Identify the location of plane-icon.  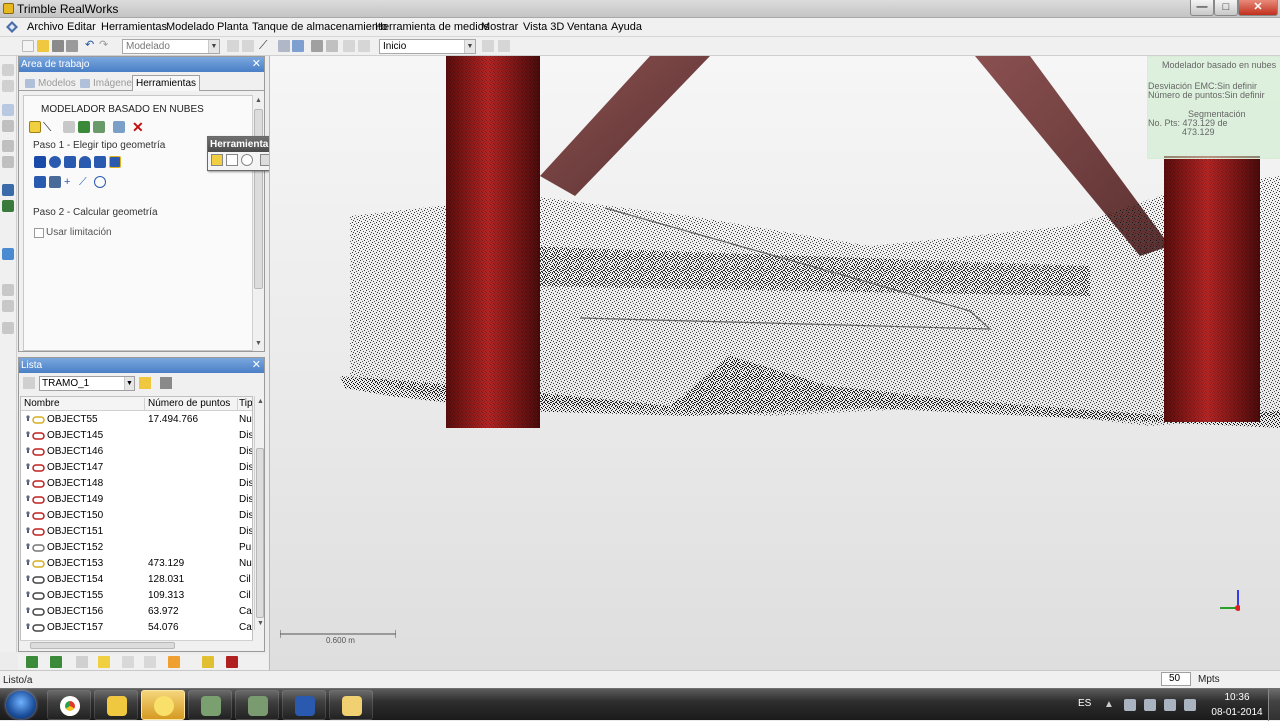
(40, 162).